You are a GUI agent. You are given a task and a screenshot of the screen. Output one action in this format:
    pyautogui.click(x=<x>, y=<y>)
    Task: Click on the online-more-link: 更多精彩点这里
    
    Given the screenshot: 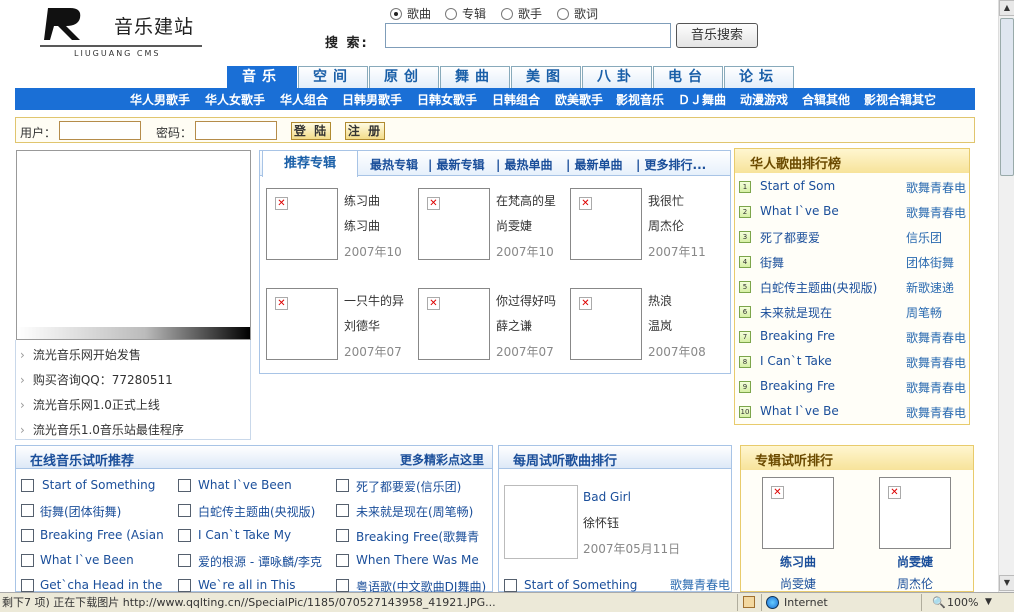 What is the action you would take?
    pyautogui.click(x=442, y=459)
    